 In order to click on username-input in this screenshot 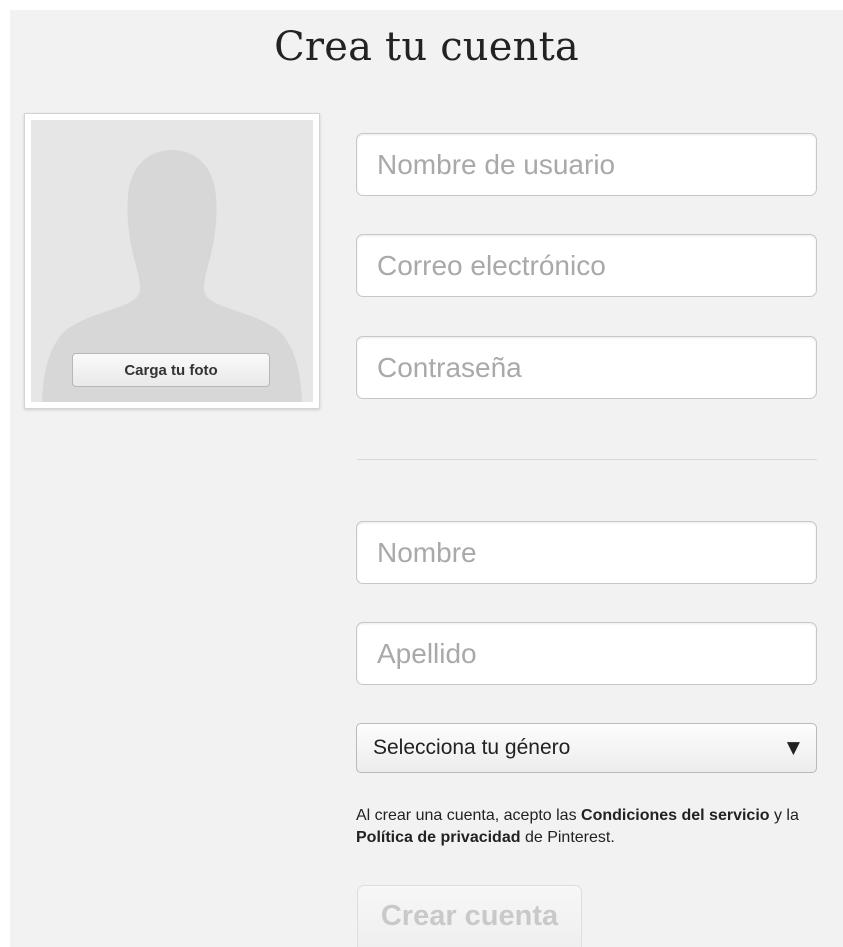, I will do `click(586, 164)`.